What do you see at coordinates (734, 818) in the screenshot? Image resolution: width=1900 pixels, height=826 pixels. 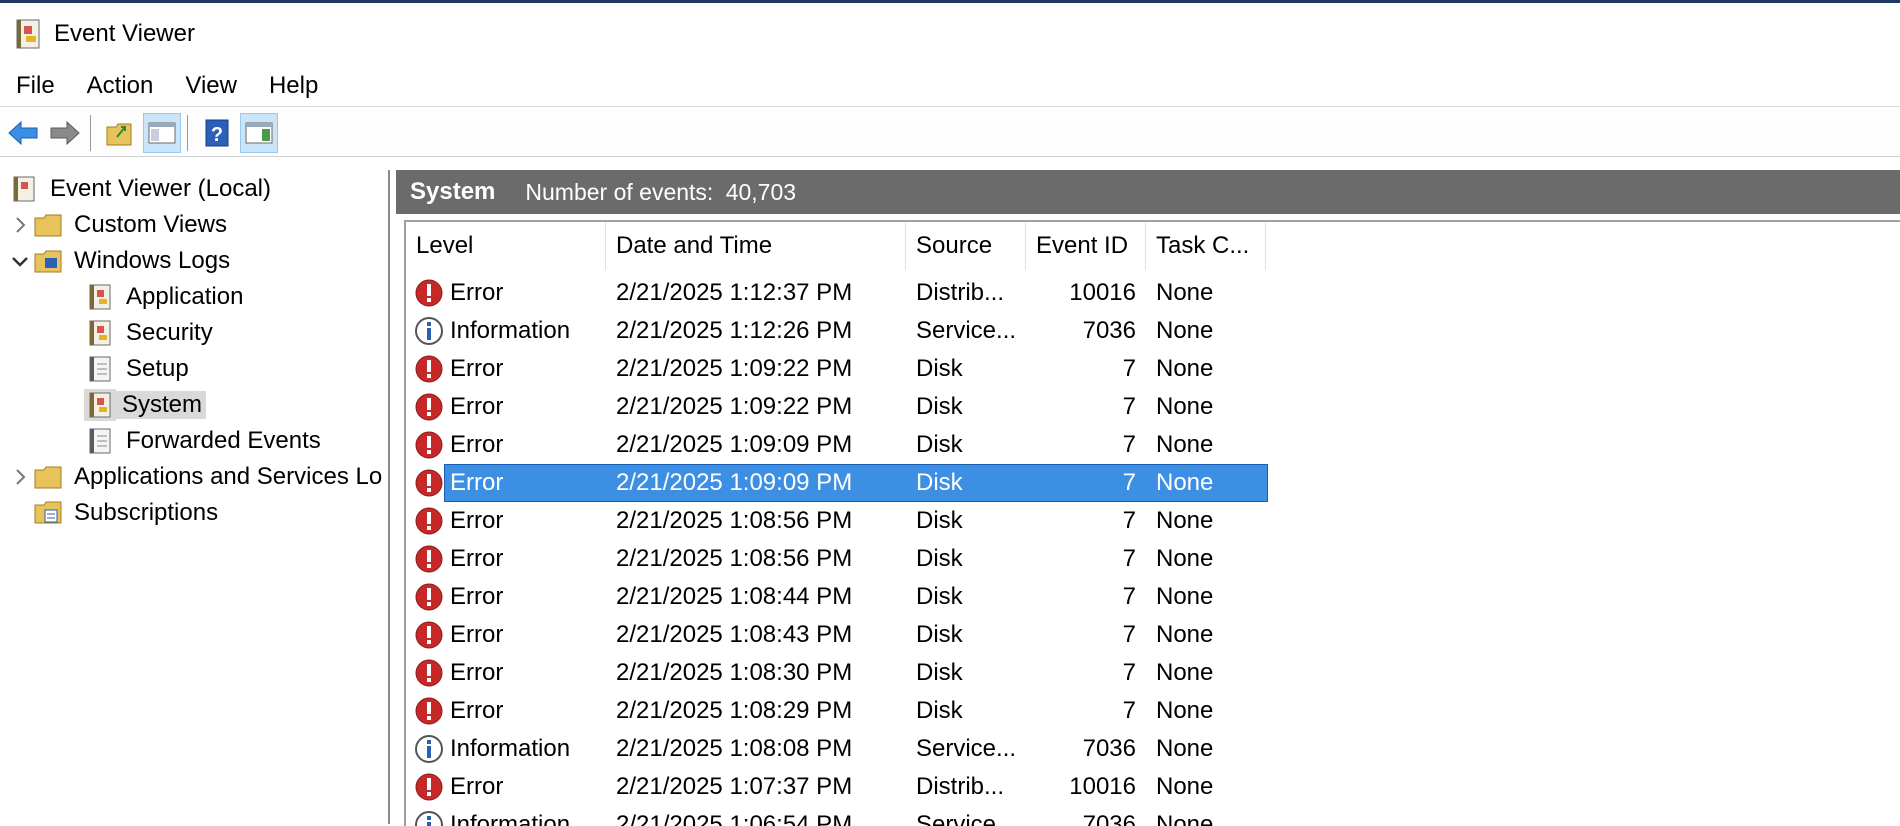 I see `cell-date-and-time: 2/21/2025 1:06:54 PM` at bounding box center [734, 818].